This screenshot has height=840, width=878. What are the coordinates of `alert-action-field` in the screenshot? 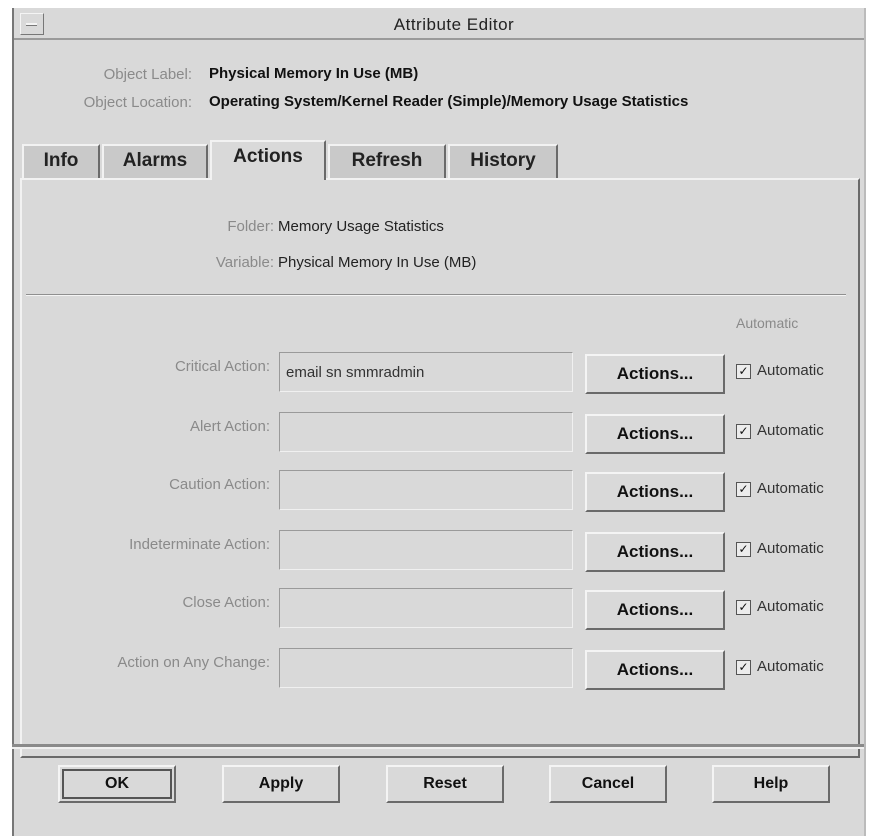 It's located at (426, 432).